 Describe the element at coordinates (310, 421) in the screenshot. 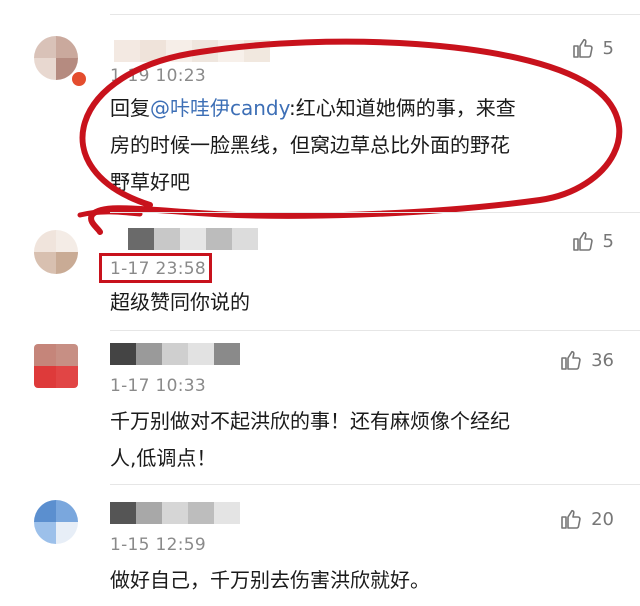

I see `comment-text-line: 千万别做对不起洪欣的事！还有麻烦像个经纪` at that location.